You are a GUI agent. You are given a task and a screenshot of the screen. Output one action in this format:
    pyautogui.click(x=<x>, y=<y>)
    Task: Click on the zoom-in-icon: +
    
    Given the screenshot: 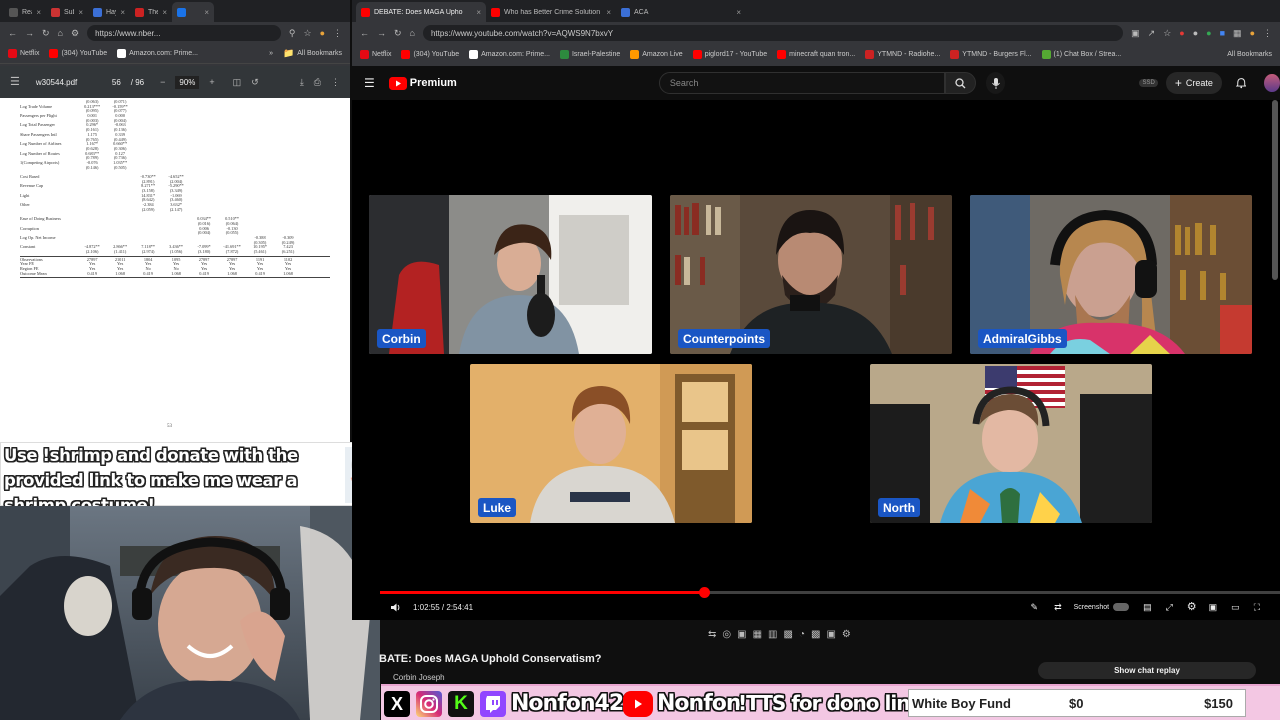 What is the action you would take?
    pyautogui.click(x=211, y=82)
    